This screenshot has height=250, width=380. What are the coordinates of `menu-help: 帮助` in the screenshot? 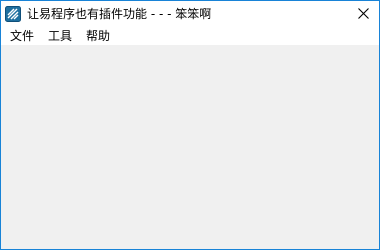 It's located at (98, 36).